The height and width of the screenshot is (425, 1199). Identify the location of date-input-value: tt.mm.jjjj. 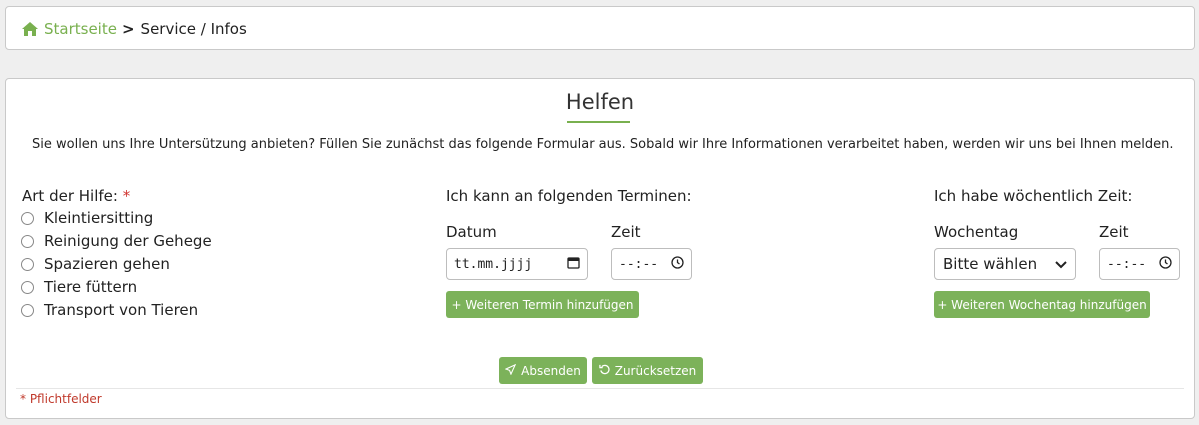
(493, 264).